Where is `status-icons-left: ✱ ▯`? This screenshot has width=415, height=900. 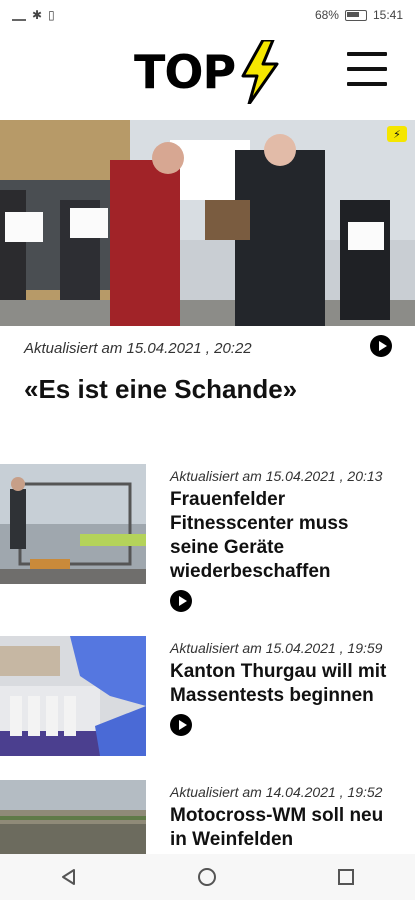
status-icons-left: ✱ ▯ is located at coordinates (33, 15).